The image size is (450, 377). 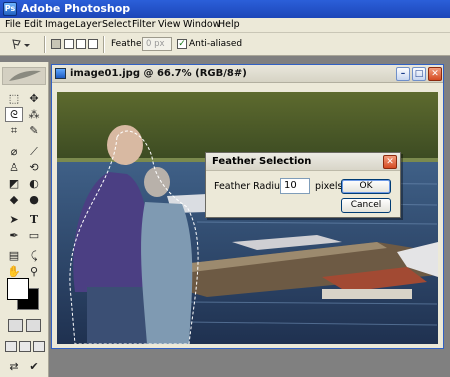 What do you see at coordinates (262, 161) in the screenshot?
I see `dialog-title: Feather Selection` at bounding box center [262, 161].